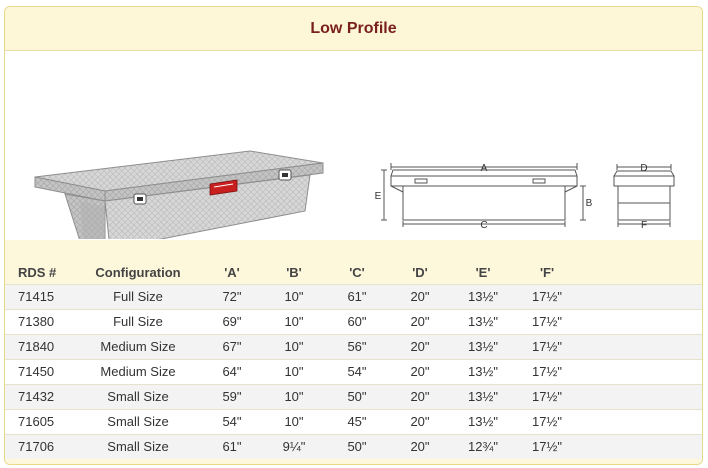 Image resolution: width=708 pixels, height=468 pixels. What do you see at coordinates (232, 396) in the screenshot?
I see `cell-dimension-a: 59"` at bounding box center [232, 396].